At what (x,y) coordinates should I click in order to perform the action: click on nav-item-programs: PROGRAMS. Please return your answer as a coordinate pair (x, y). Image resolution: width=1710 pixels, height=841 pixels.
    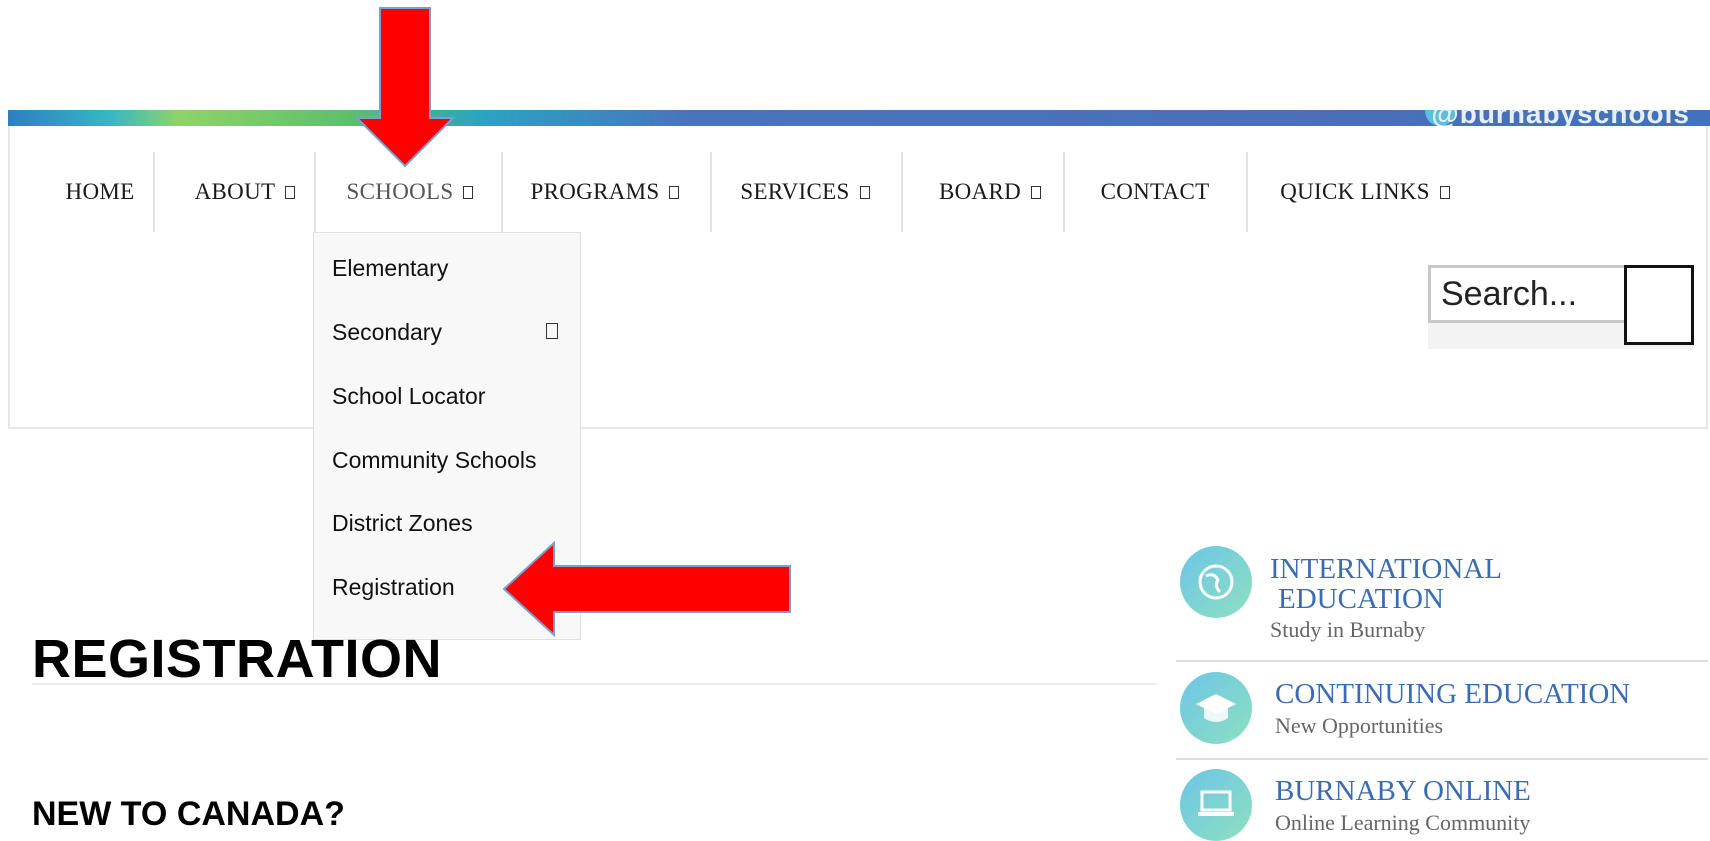
    Looking at the image, I should click on (605, 192).